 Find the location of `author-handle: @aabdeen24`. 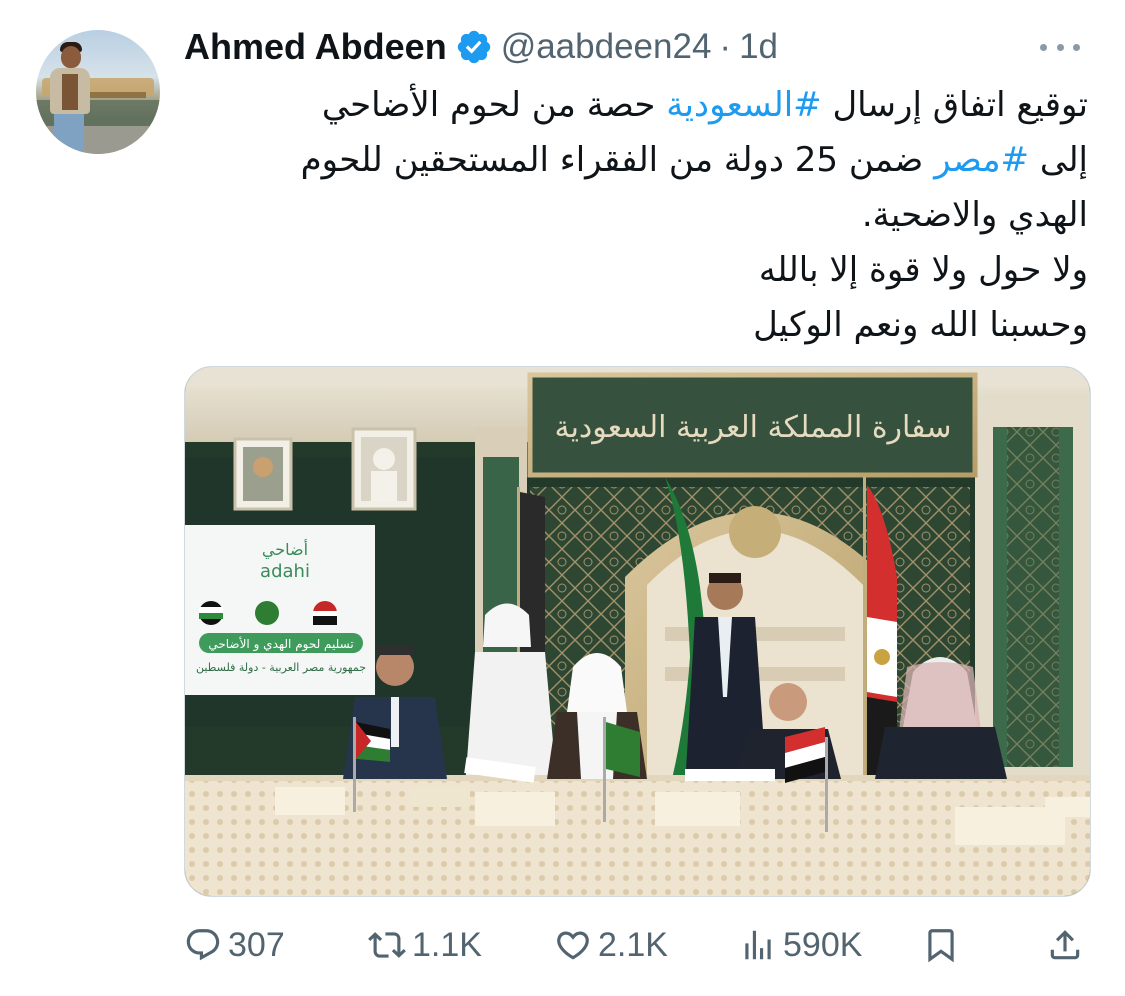

author-handle: @aabdeen24 is located at coordinates (606, 47).